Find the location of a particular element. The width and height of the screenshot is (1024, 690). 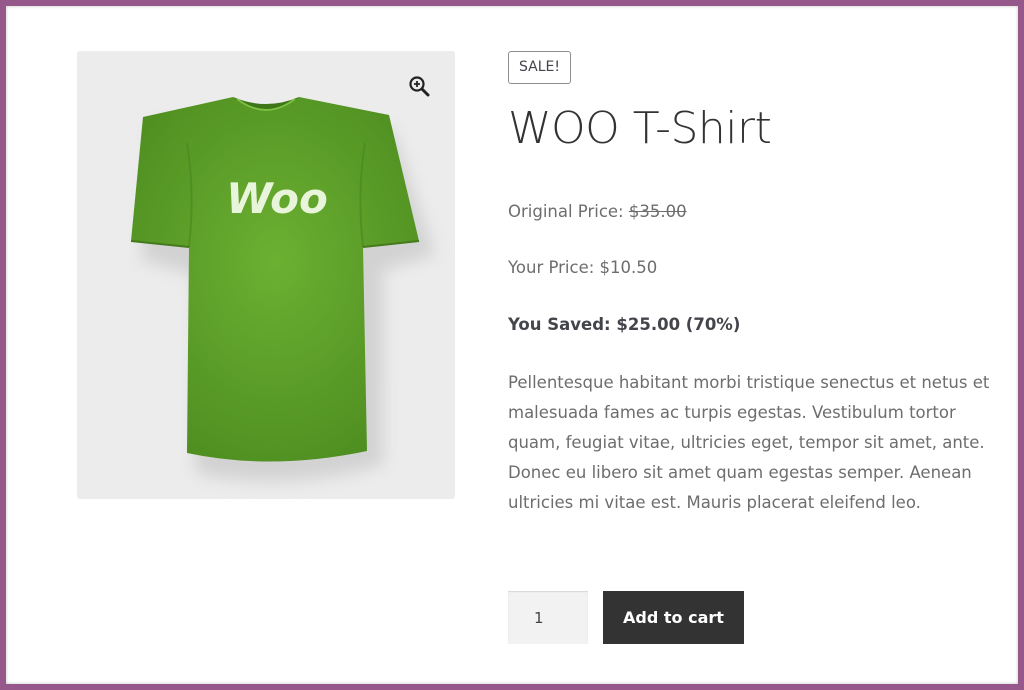

original-price-line: Original Price: $35.00 is located at coordinates (597, 211).